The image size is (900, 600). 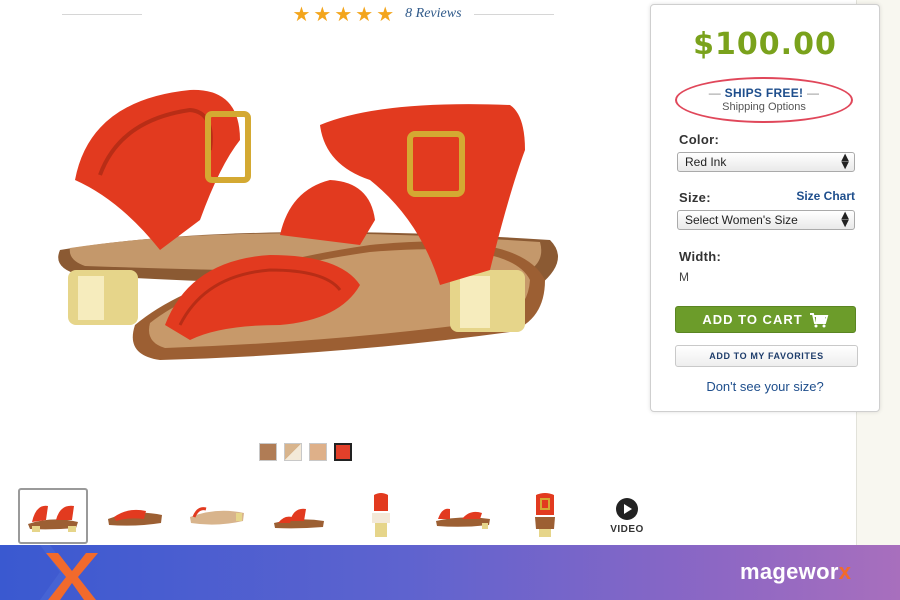 I want to click on video-thumbnail: VIDEO, so click(x=627, y=516).